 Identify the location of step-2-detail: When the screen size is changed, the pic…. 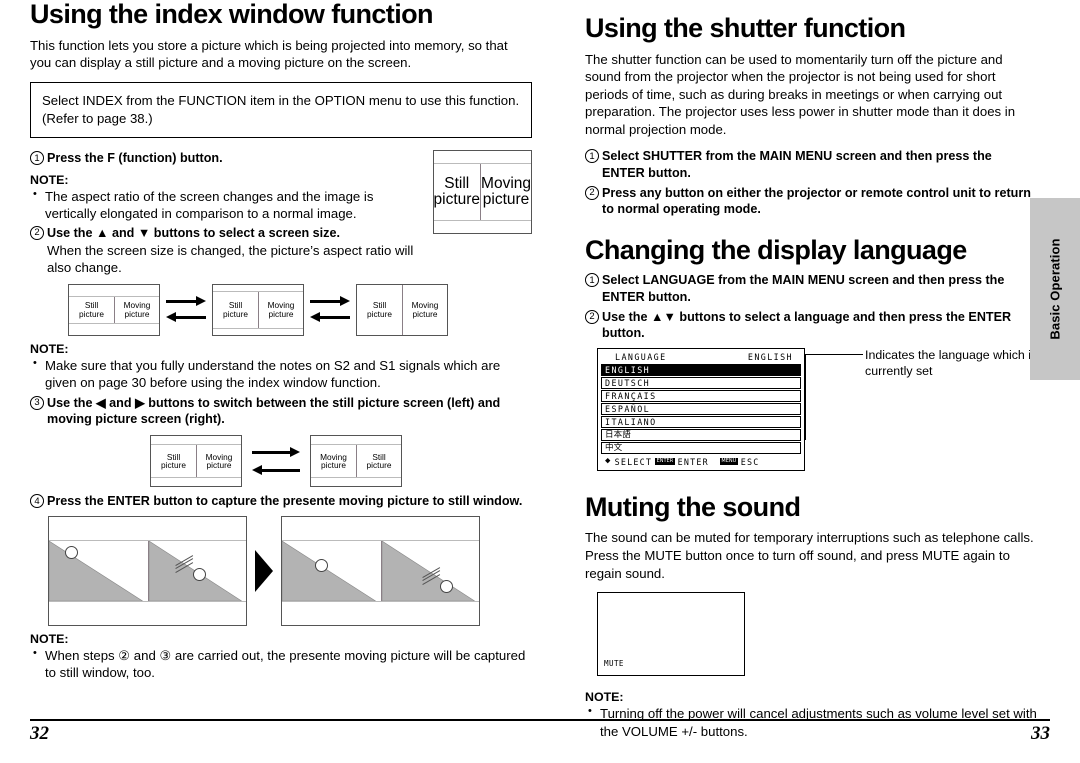
(230, 259).